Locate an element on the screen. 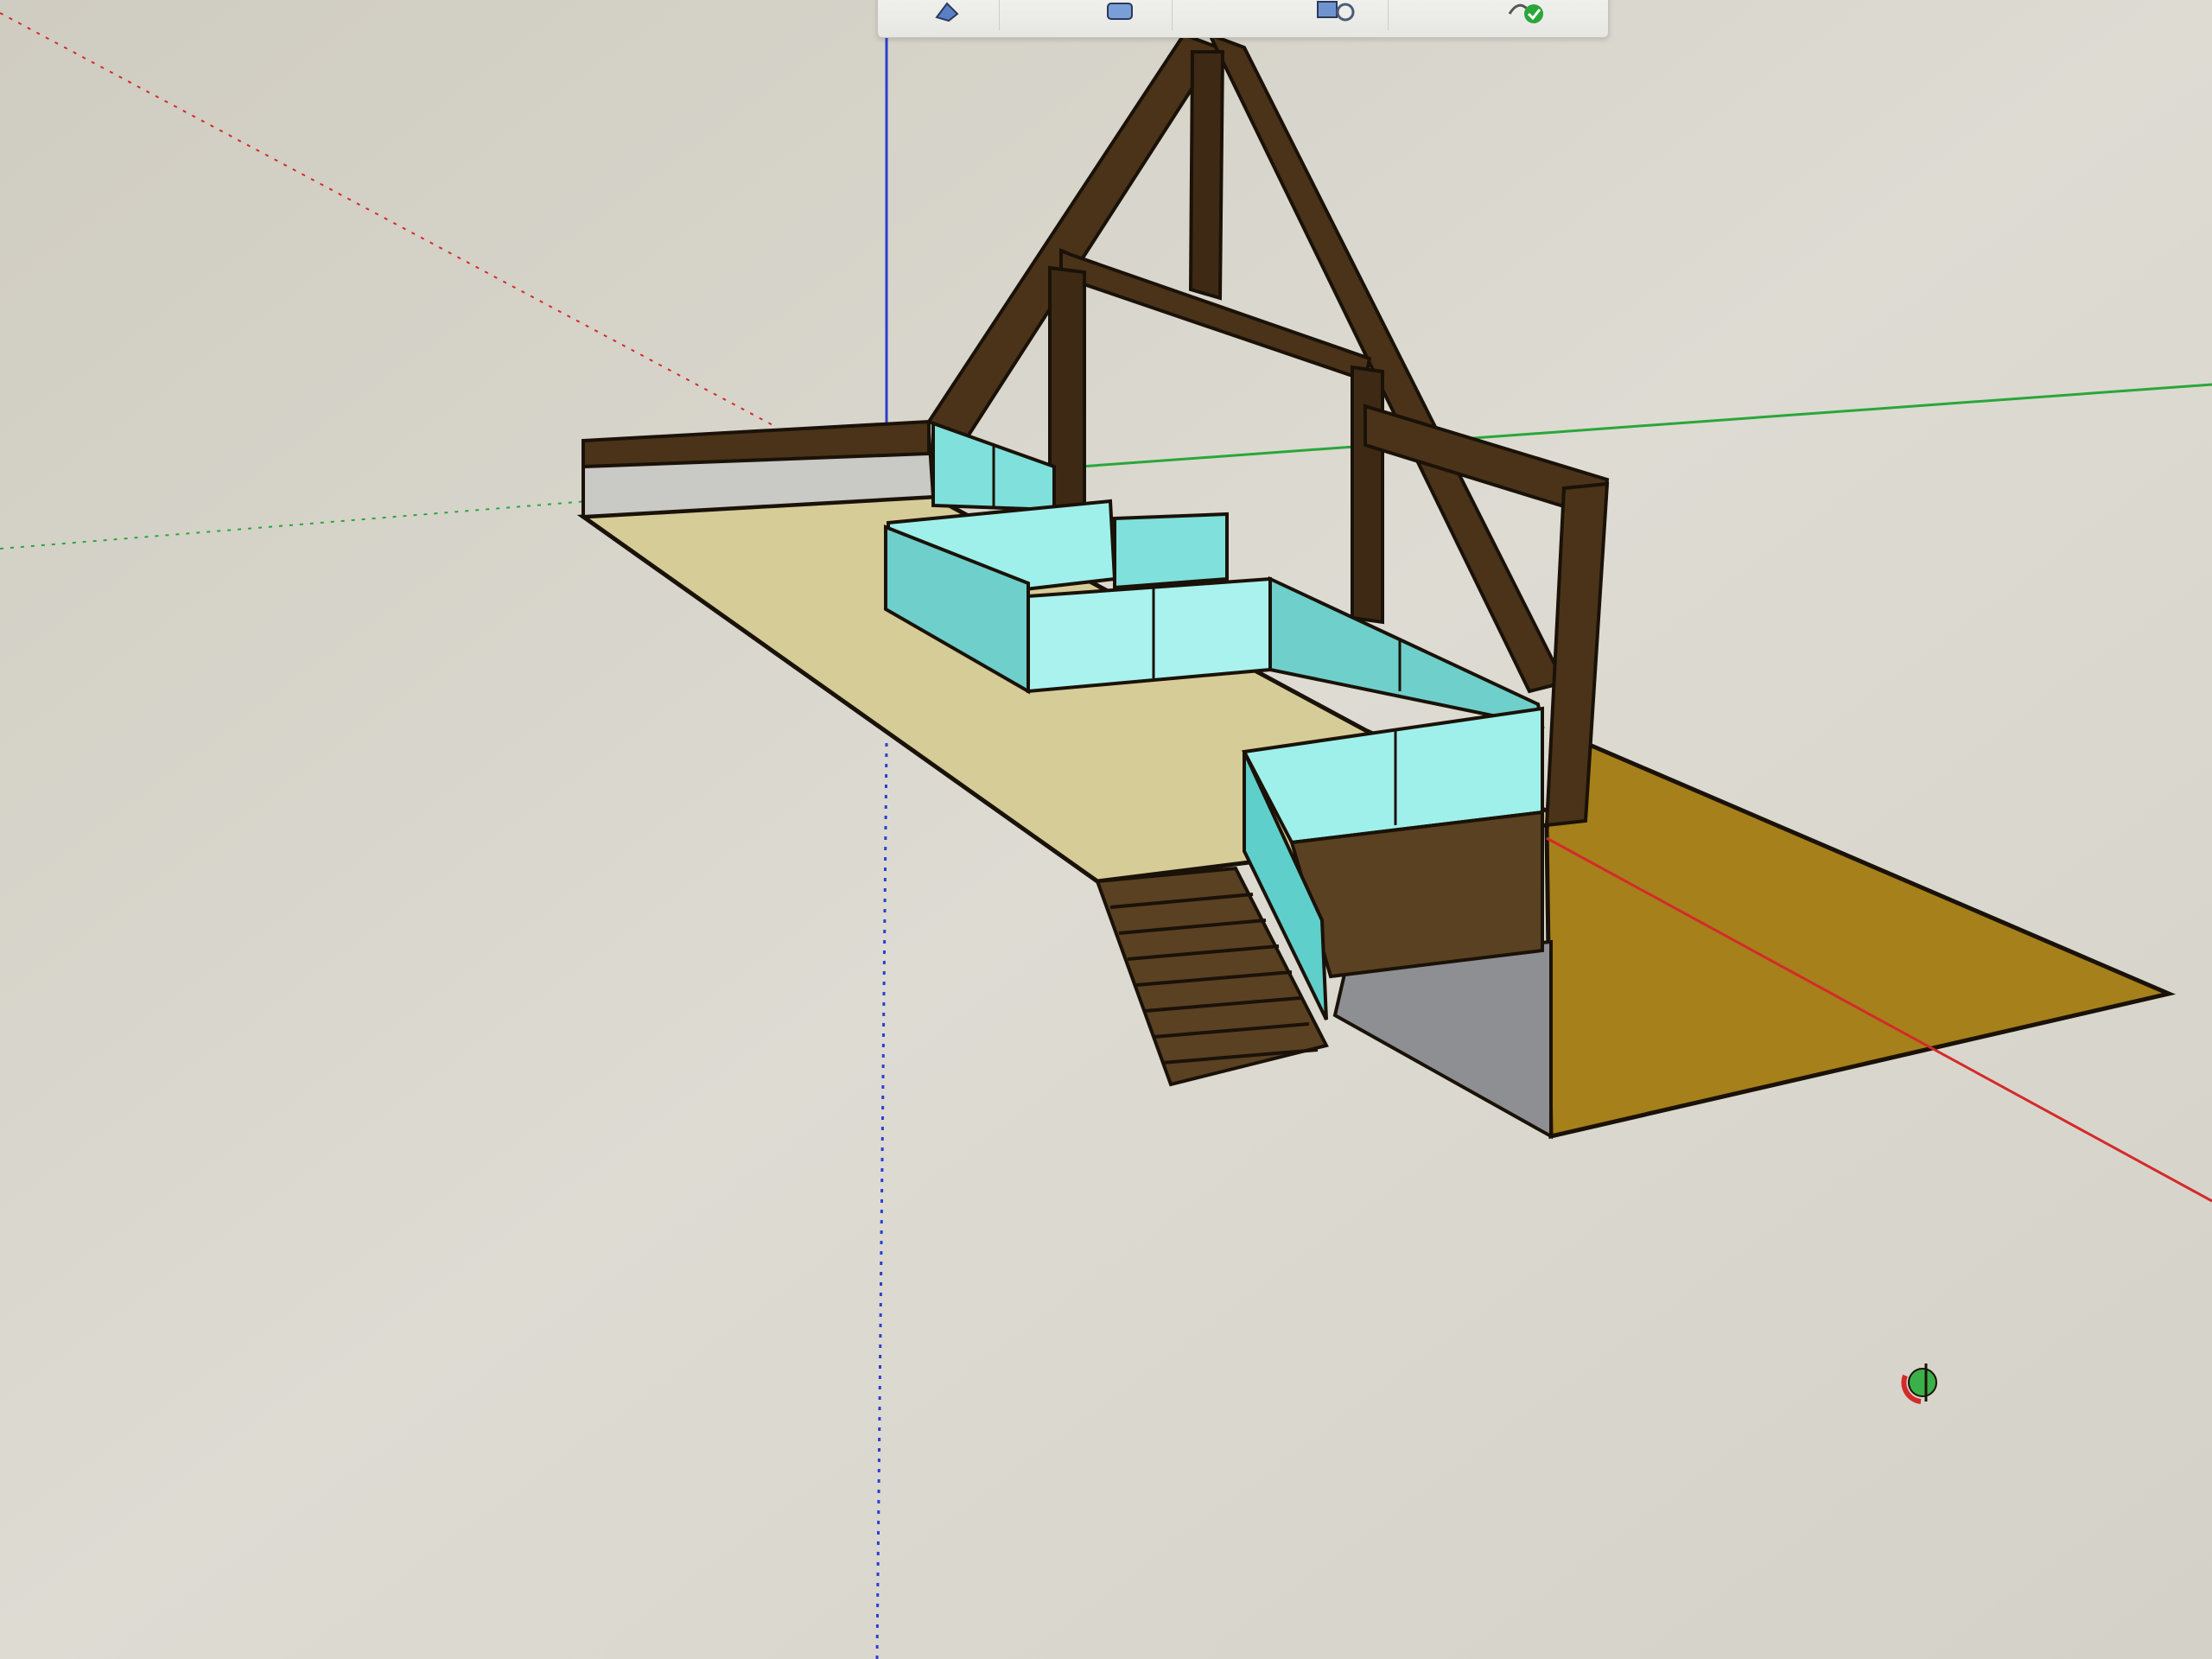 The height and width of the screenshot is (1659, 2212). king-post is located at coordinates (1206, 175).